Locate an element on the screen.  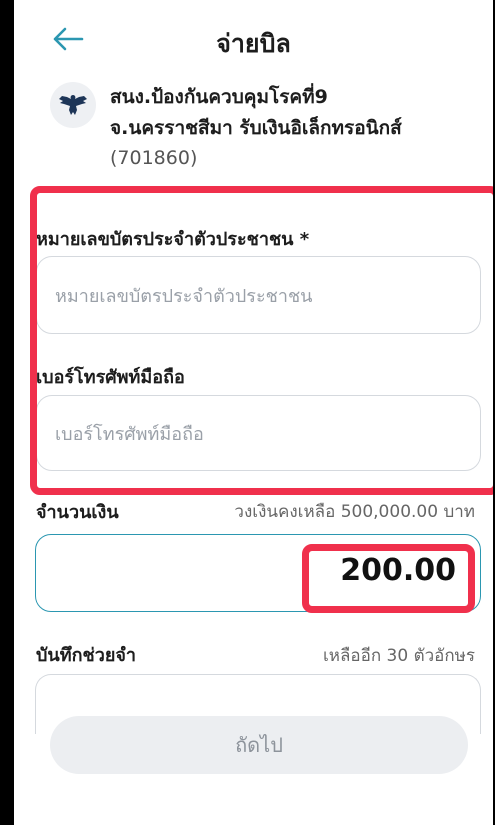
page-title: จ่ายบิล is located at coordinates (253, 43).